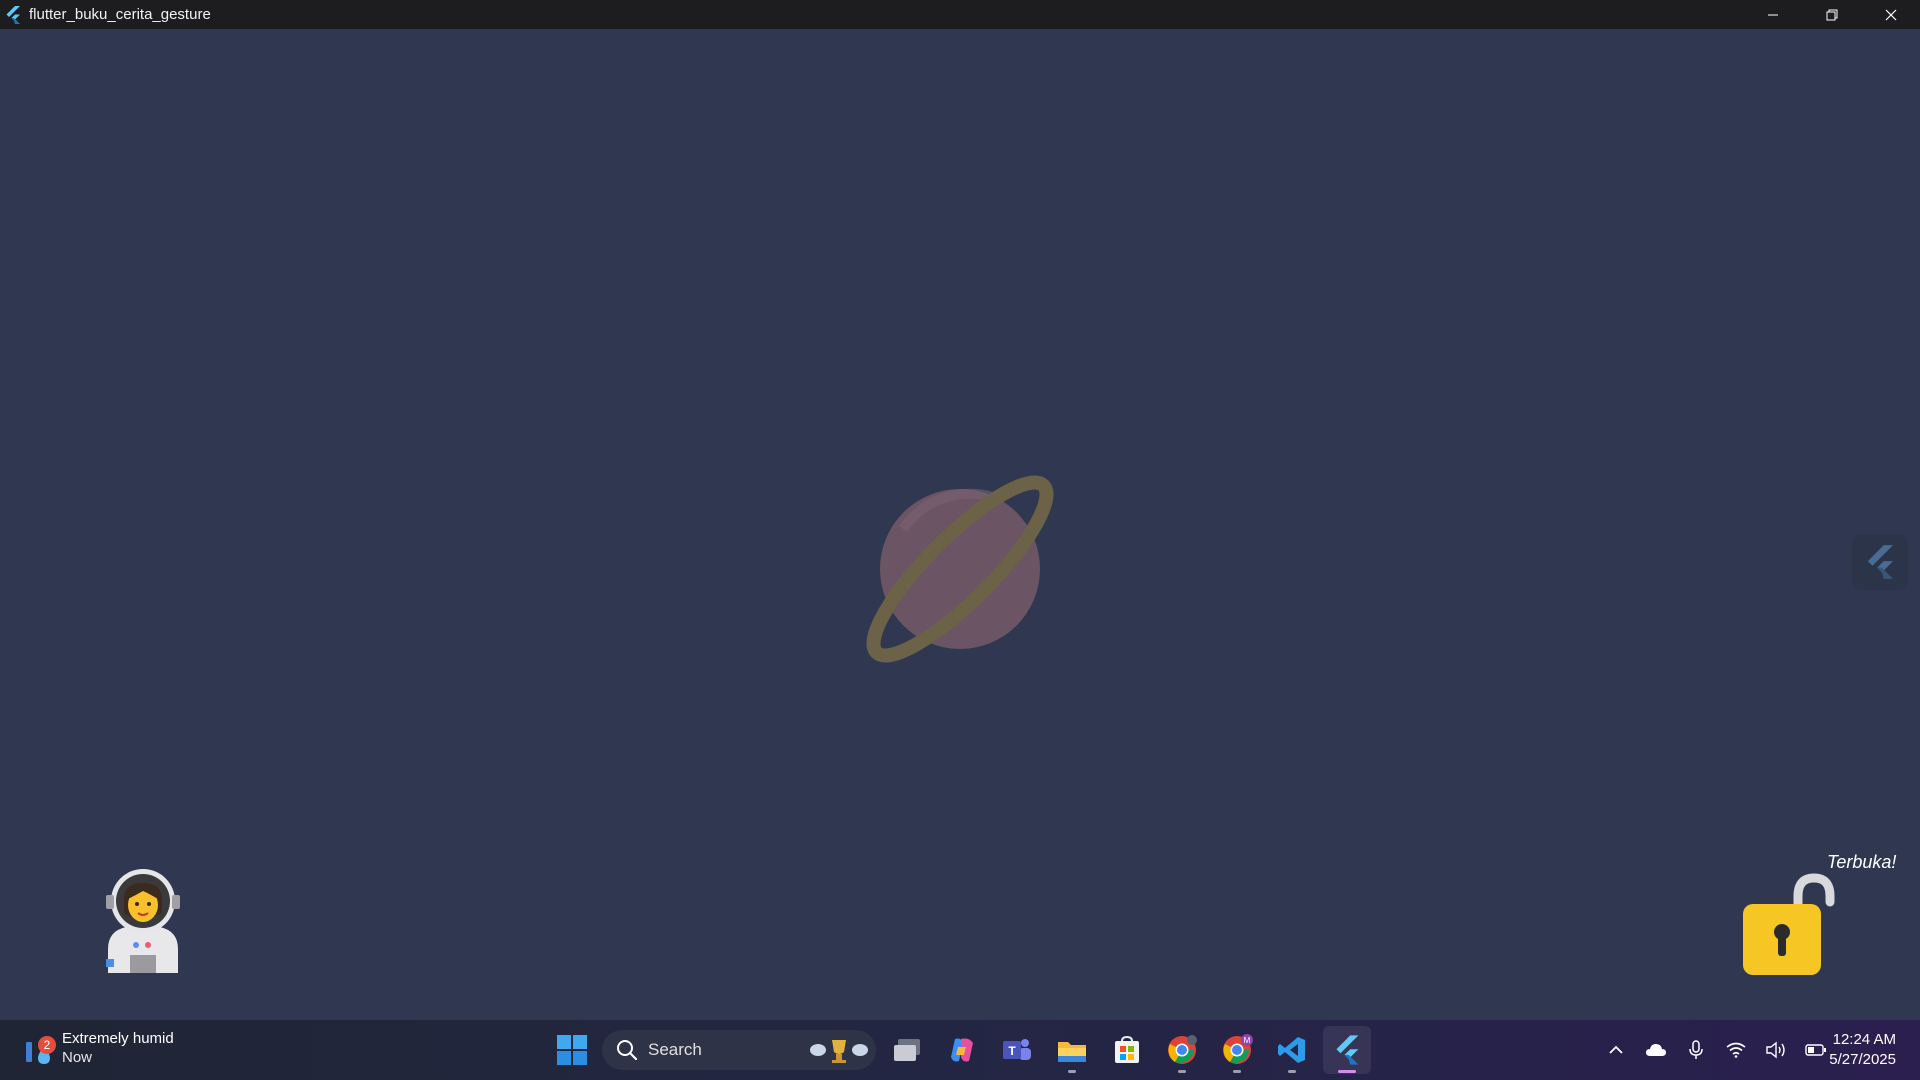 This screenshot has height=1080, width=1920. I want to click on humidity-icon: 2, so click(39, 1048).